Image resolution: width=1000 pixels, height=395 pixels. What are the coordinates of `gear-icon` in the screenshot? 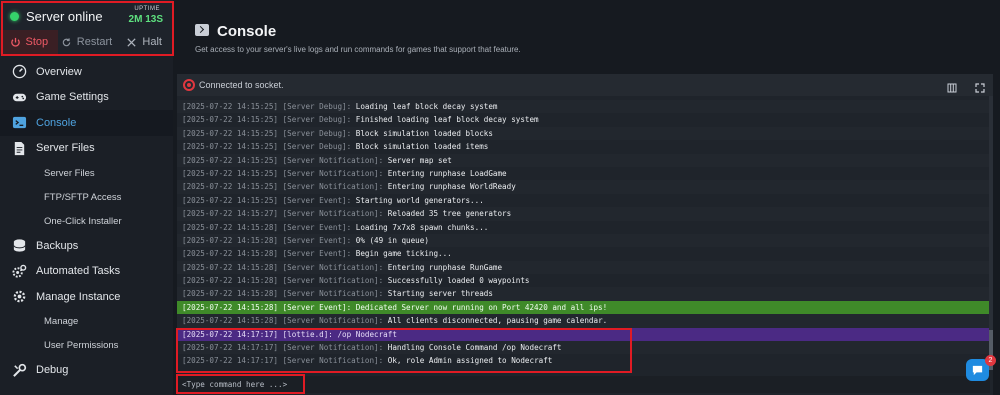 It's located at (19, 297).